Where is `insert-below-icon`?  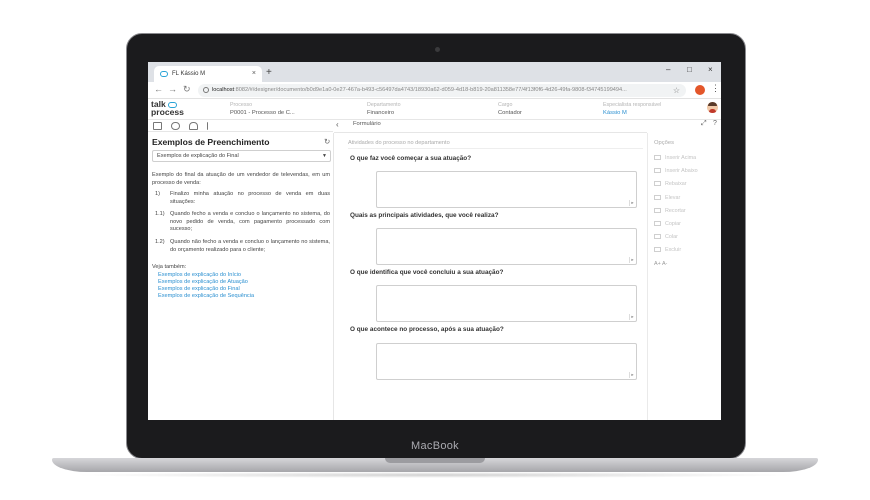 insert-below-icon is located at coordinates (657, 171).